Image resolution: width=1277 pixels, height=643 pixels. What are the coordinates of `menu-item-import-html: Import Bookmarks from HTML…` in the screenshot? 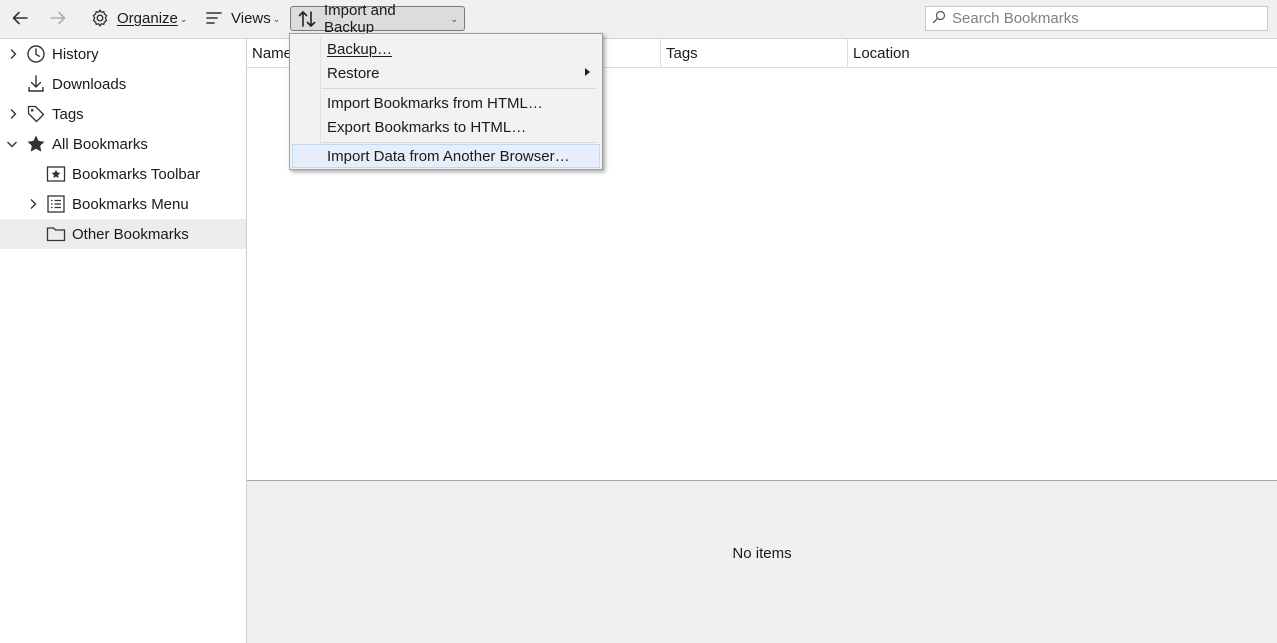 It's located at (446, 103).